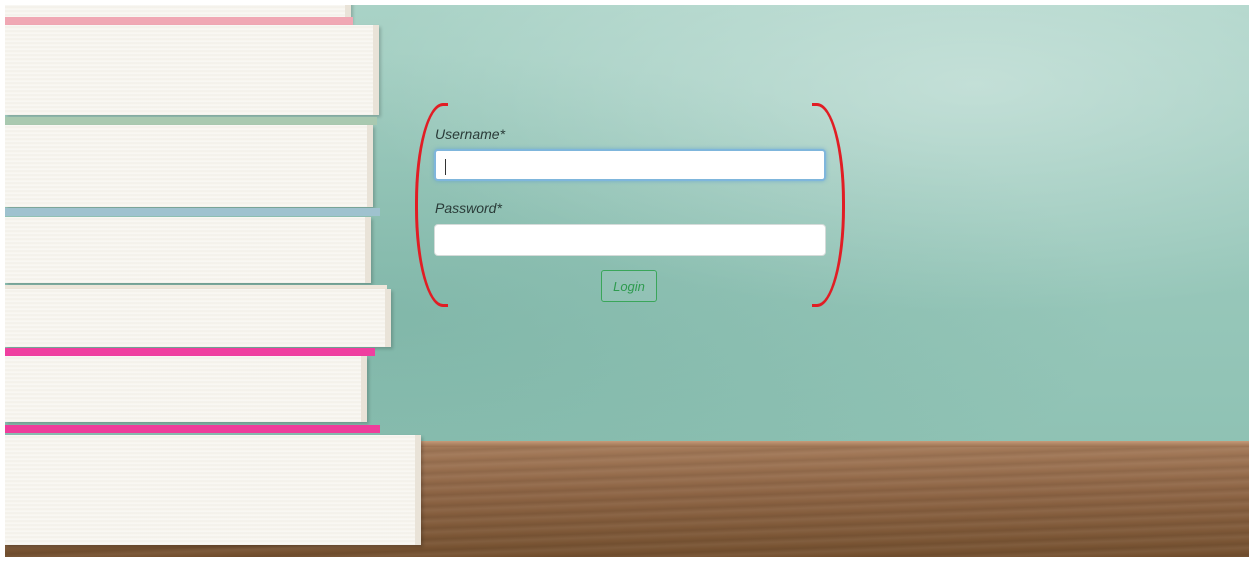  Describe the element at coordinates (445, 167) in the screenshot. I see `text-caret` at that location.